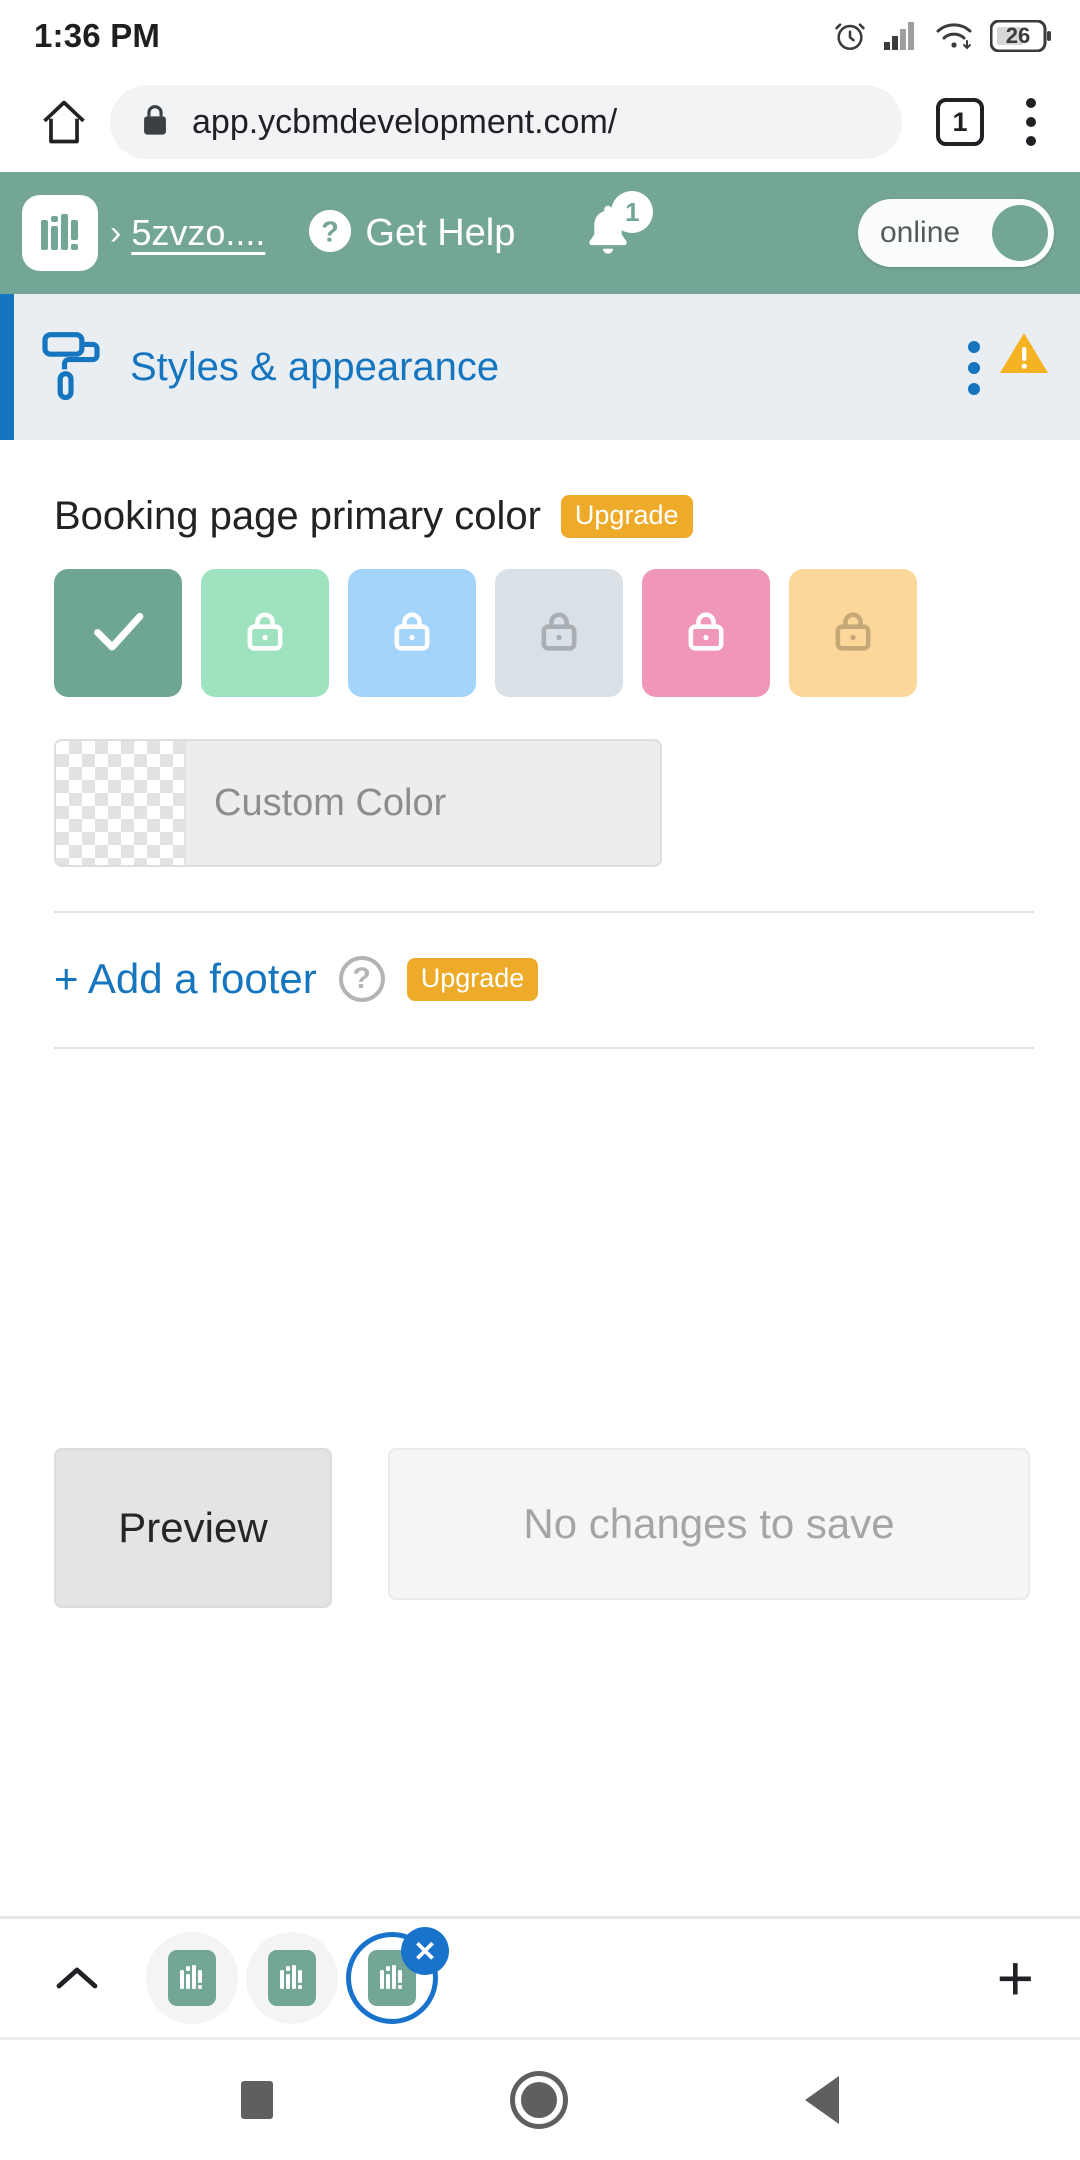 This screenshot has width=1080, height=2160. I want to click on upgrade-badge-color: Upgrade, so click(626, 516).